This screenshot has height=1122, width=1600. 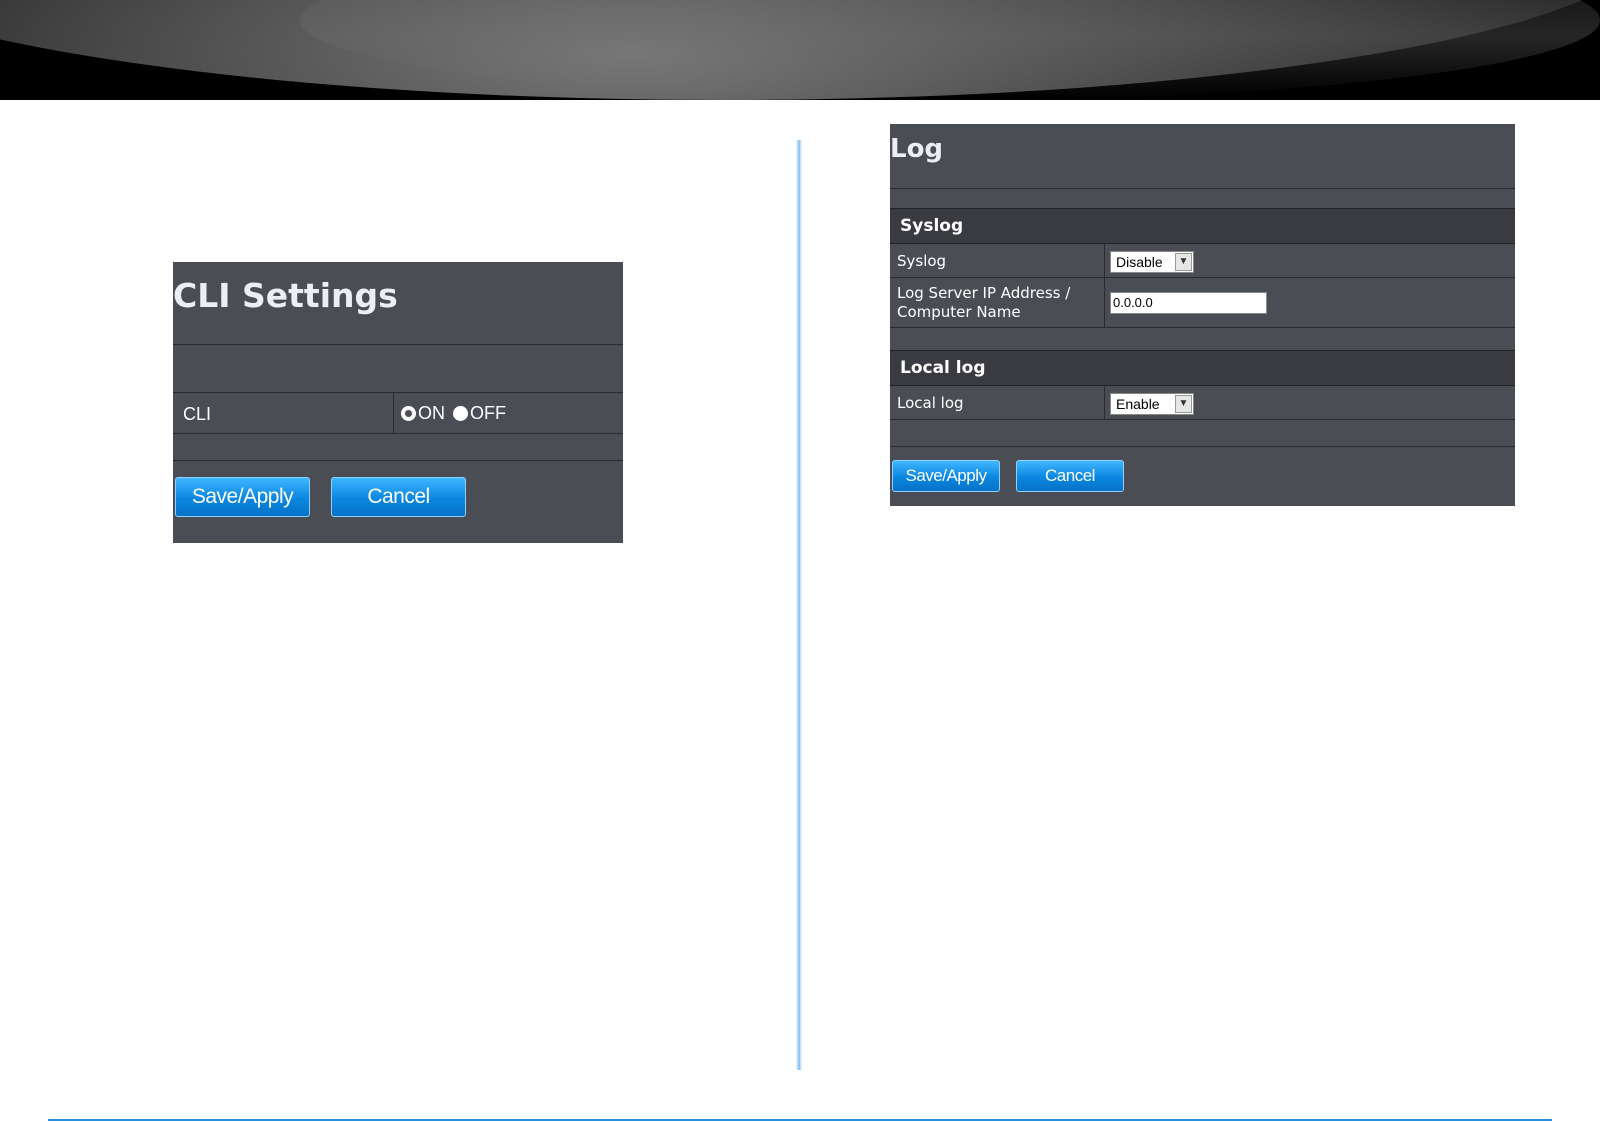 What do you see at coordinates (408, 413) in the screenshot?
I see `cli-on-radio` at bounding box center [408, 413].